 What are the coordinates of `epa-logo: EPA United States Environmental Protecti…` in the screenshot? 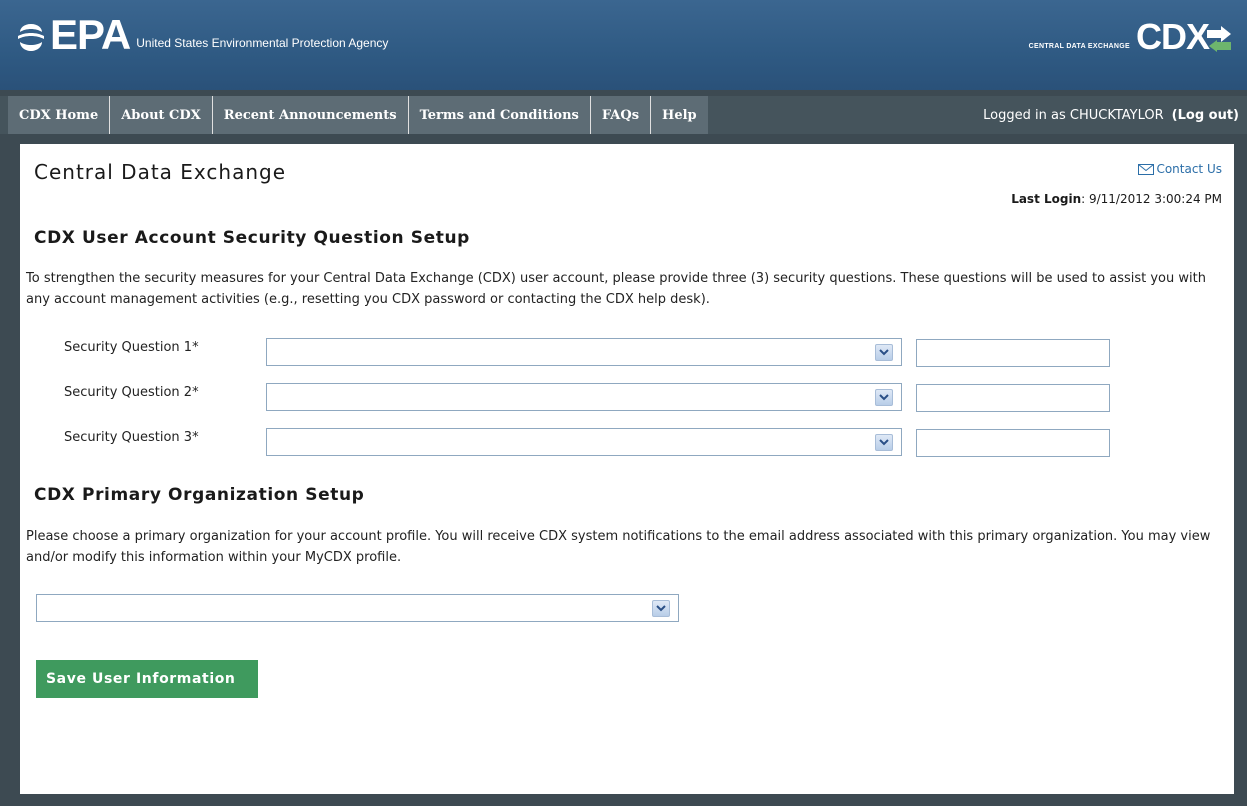 It's located at (201, 34).